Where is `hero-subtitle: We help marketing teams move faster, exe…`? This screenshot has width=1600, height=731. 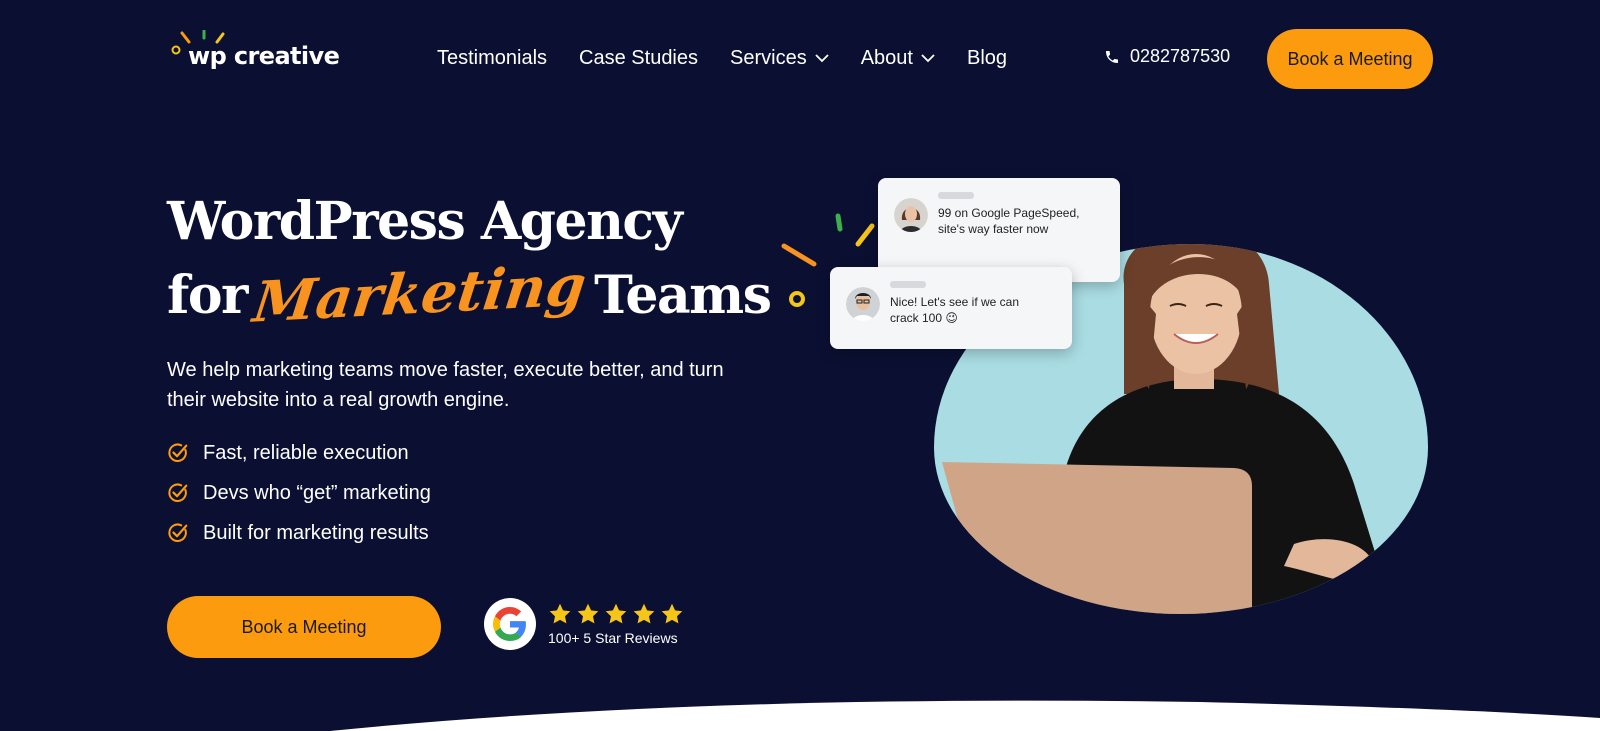
hero-subtitle: We help marketing teams move faster, exe… is located at coordinates (445, 385).